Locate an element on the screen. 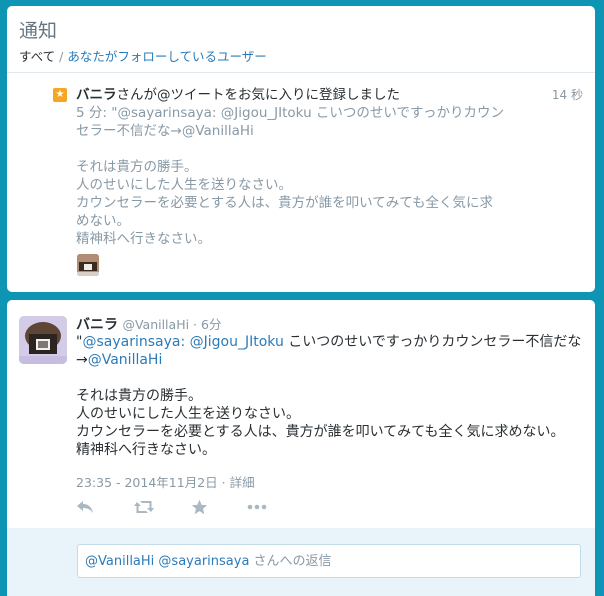  notification-filter: すべて / あなたがフォローしているユーザー is located at coordinates (143, 55).